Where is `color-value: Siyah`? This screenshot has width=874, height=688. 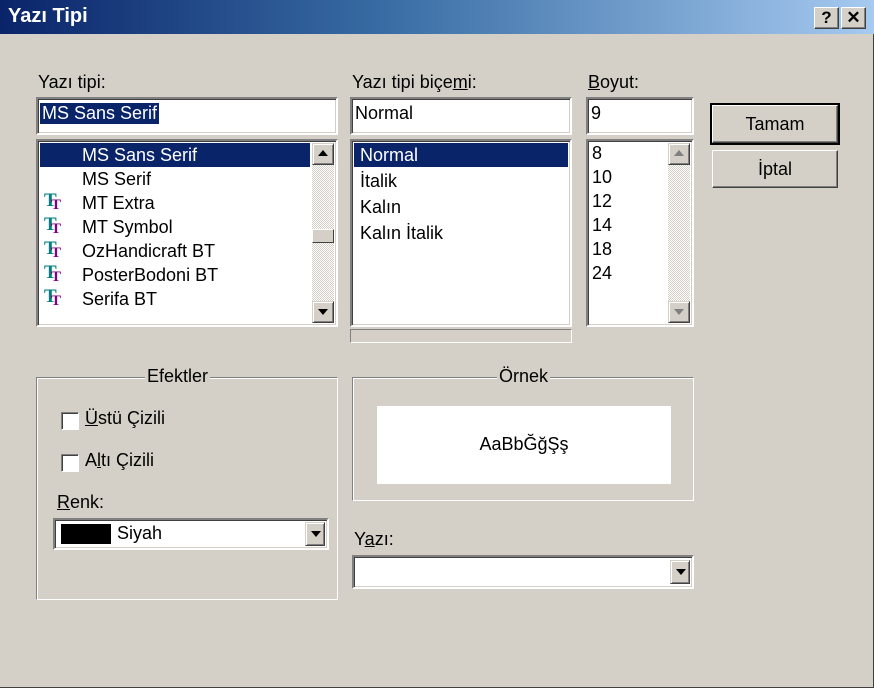 color-value: Siyah is located at coordinates (140, 533).